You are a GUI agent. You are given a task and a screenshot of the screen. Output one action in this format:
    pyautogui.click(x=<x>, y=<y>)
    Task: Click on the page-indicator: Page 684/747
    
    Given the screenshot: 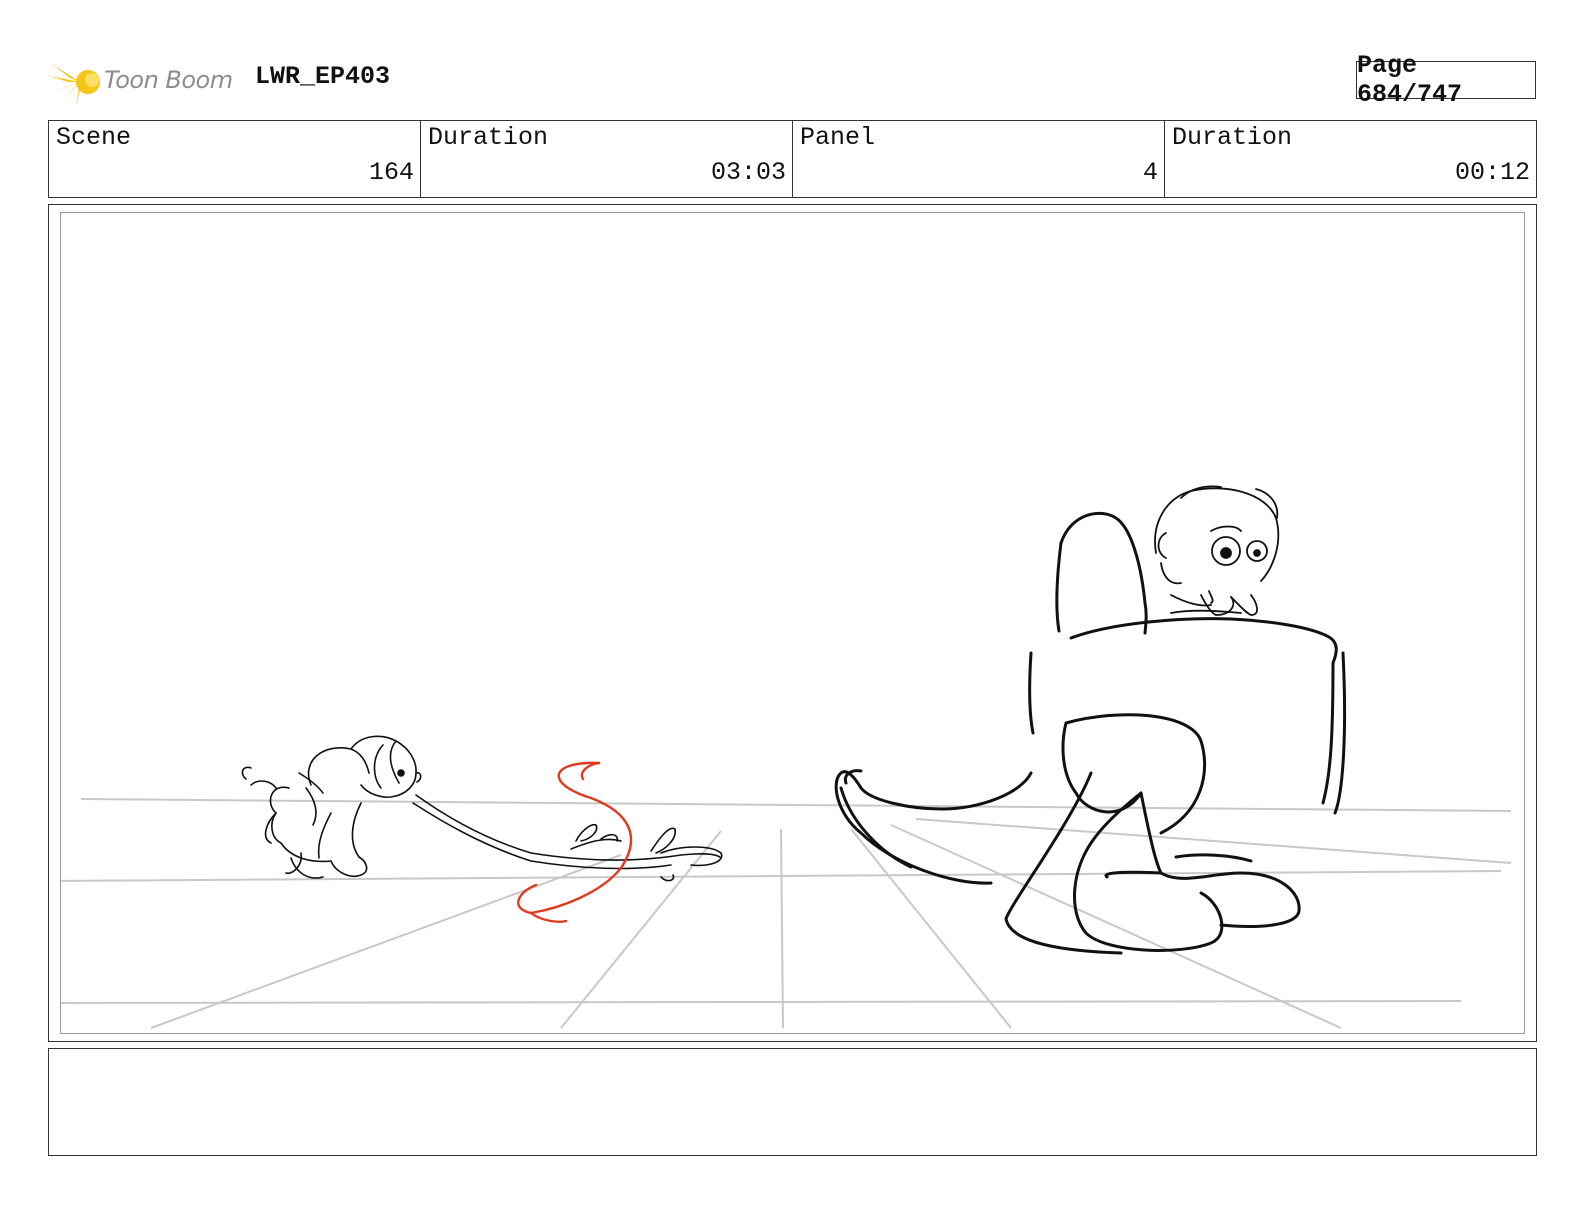 What is the action you would take?
    pyautogui.click(x=1446, y=80)
    